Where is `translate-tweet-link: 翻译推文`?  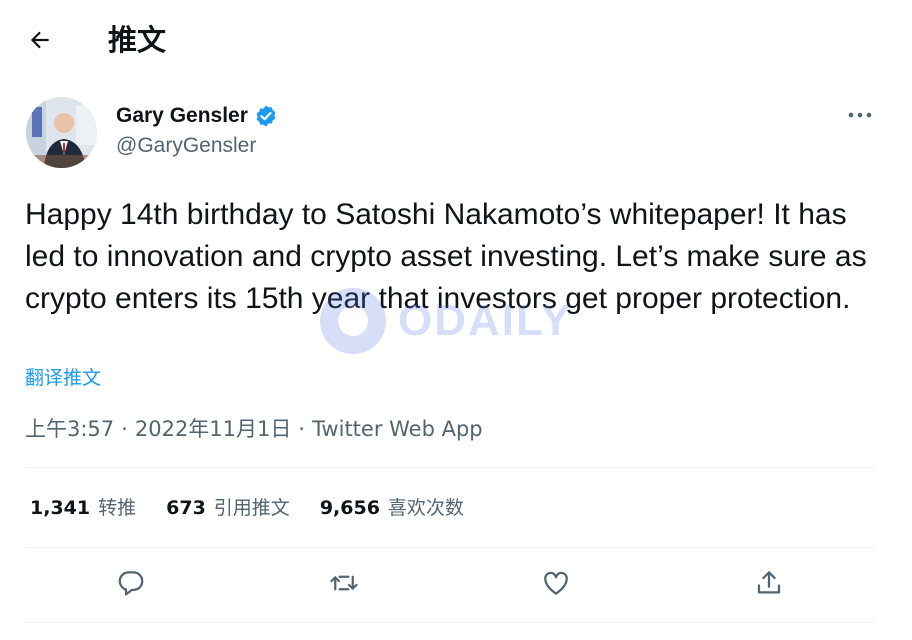
translate-tweet-link: 翻译推文 is located at coordinates (63, 378).